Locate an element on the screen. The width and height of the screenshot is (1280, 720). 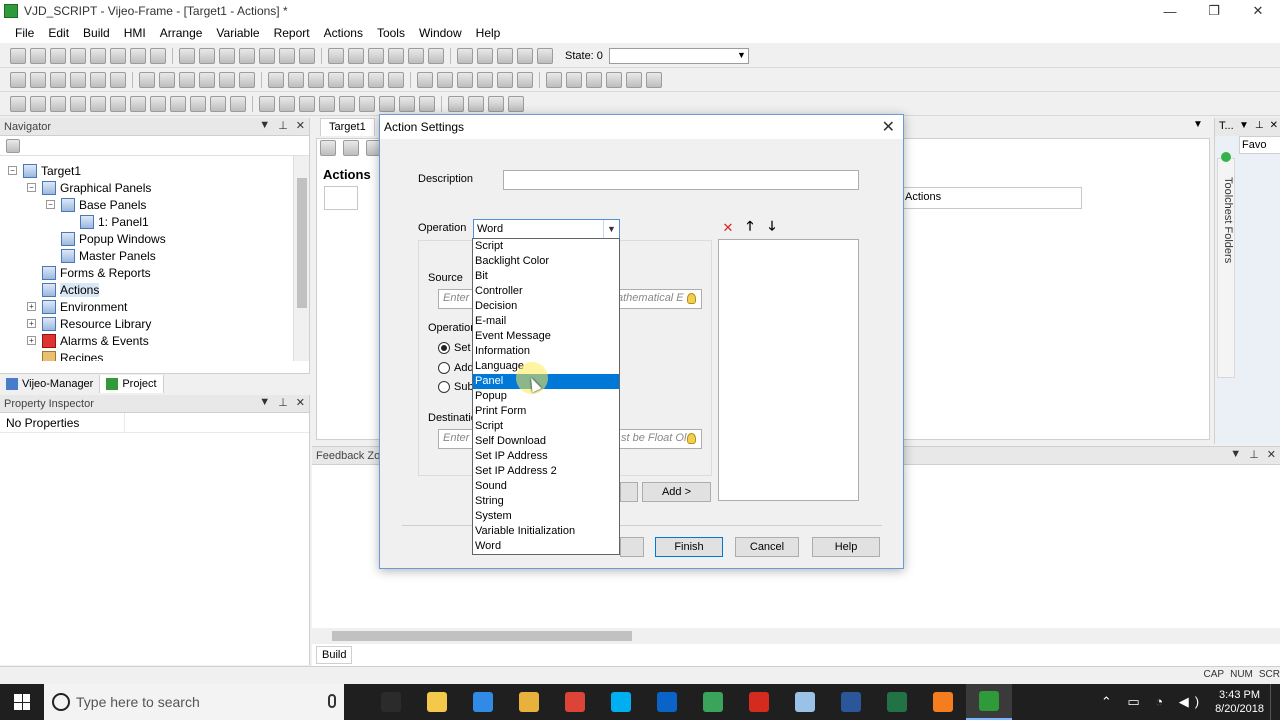
distribute-icon is located at coordinates (396, 79).